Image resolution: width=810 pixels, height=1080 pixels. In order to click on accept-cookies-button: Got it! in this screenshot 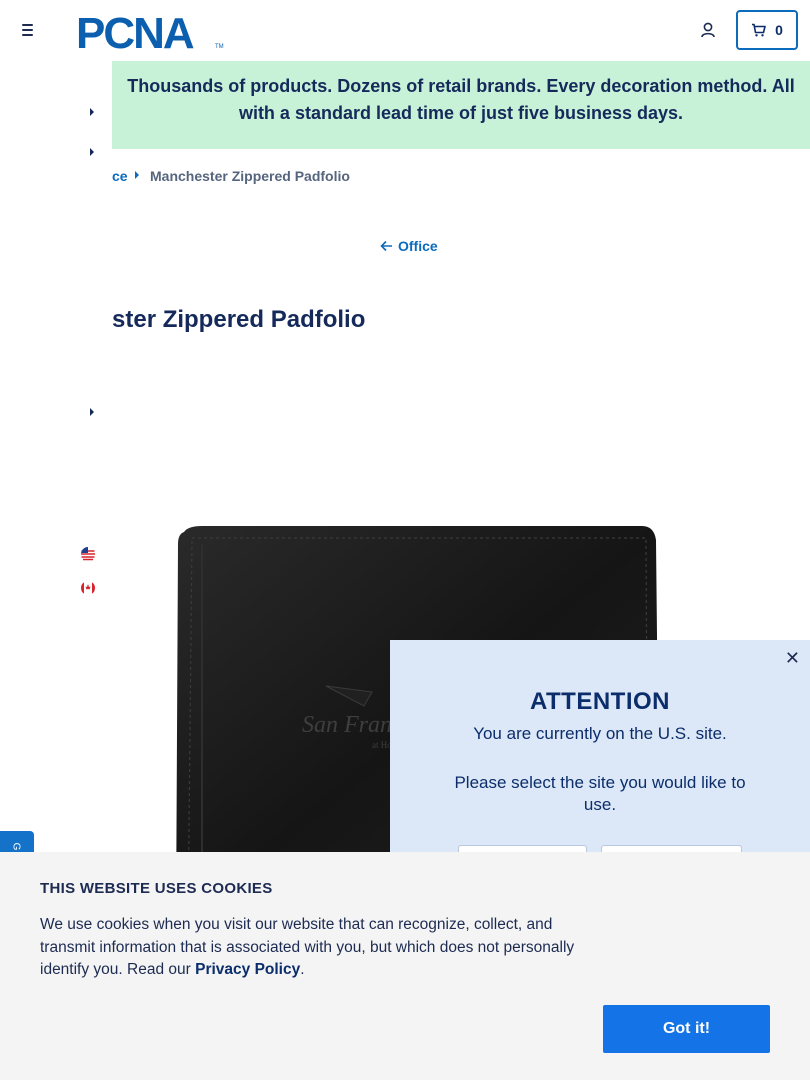, I will do `click(686, 1029)`.